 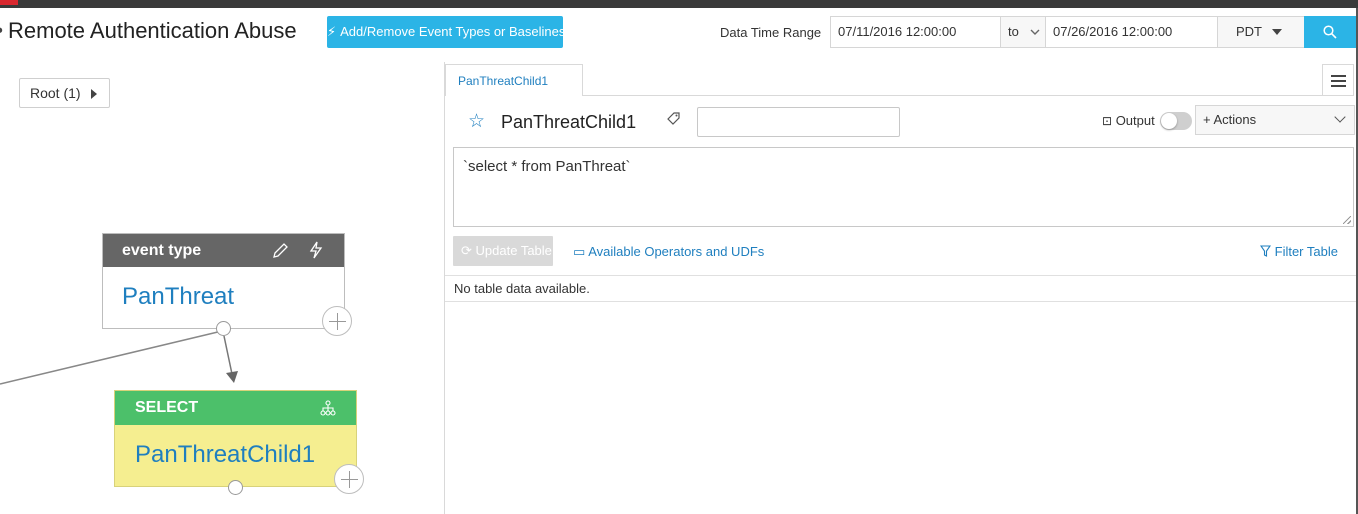 What do you see at coordinates (903, 187) in the screenshot?
I see `sql-editor: `select * from PanThreat`` at bounding box center [903, 187].